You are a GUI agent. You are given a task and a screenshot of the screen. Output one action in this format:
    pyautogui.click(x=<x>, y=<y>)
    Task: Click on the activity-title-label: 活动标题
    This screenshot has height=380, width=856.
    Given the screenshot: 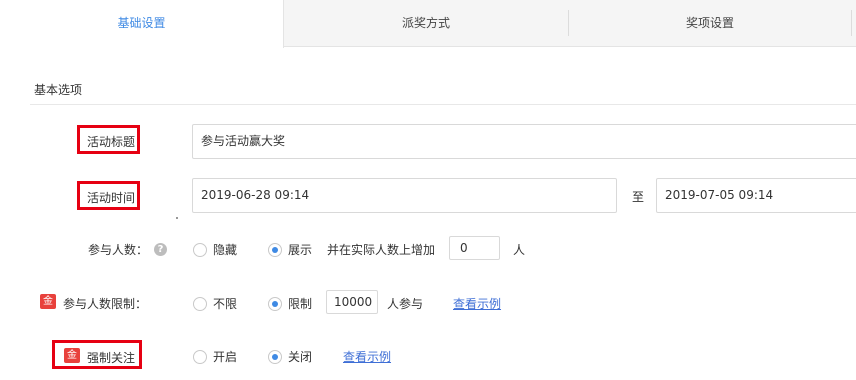 What is the action you would take?
    pyautogui.click(x=111, y=142)
    